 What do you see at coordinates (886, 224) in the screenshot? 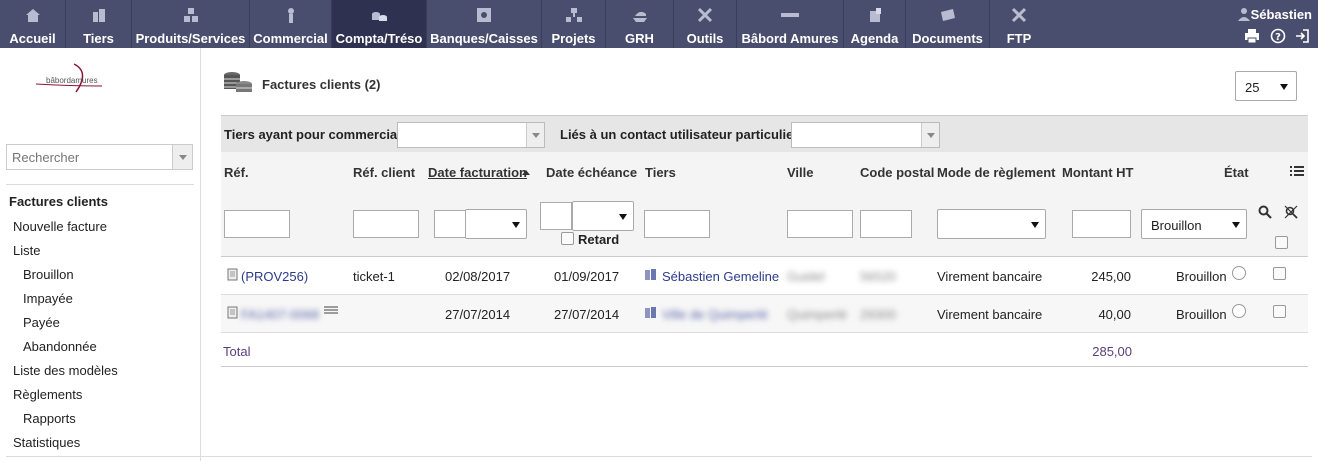
I see `search-zip-input` at bounding box center [886, 224].